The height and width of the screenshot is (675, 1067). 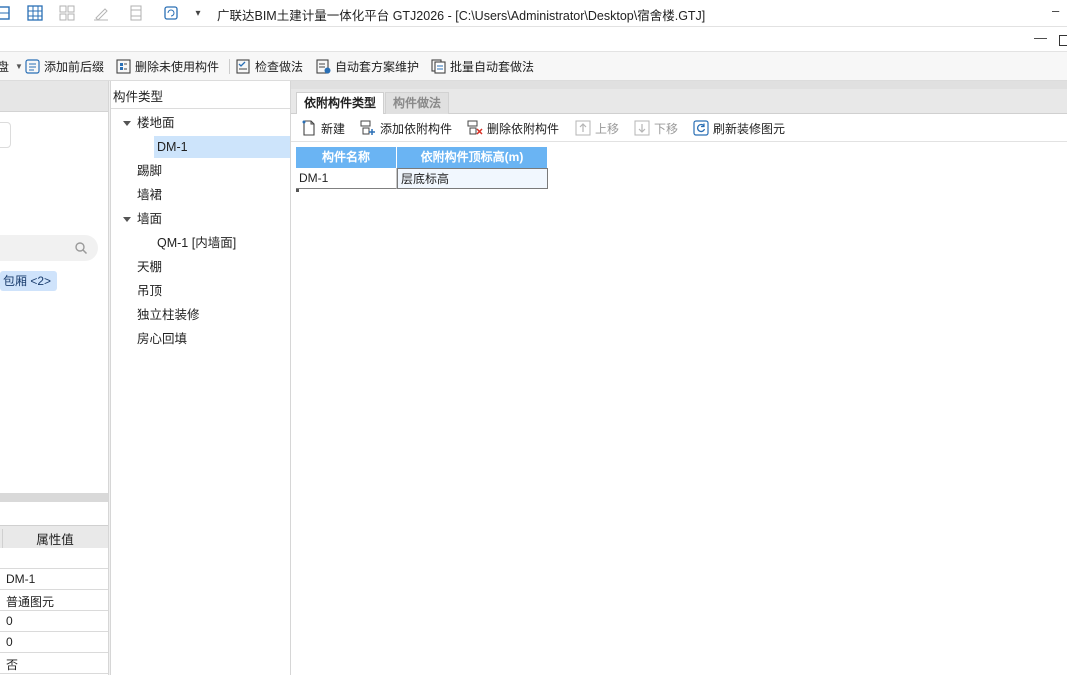 I want to click on refresh-decoration-label: 刷新装修图元, so click(x=749, y=128).